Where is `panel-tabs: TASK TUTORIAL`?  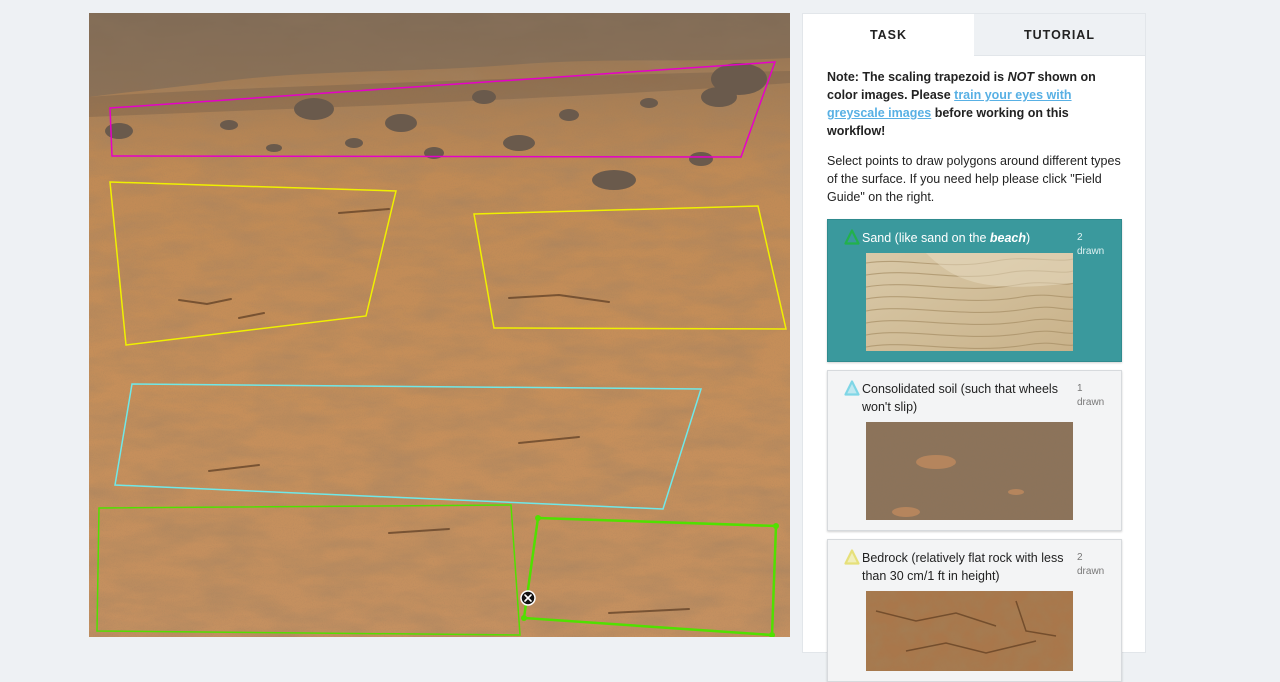
panel-tabs: TASK TUTORIAL is located at coordinates (974, 35).